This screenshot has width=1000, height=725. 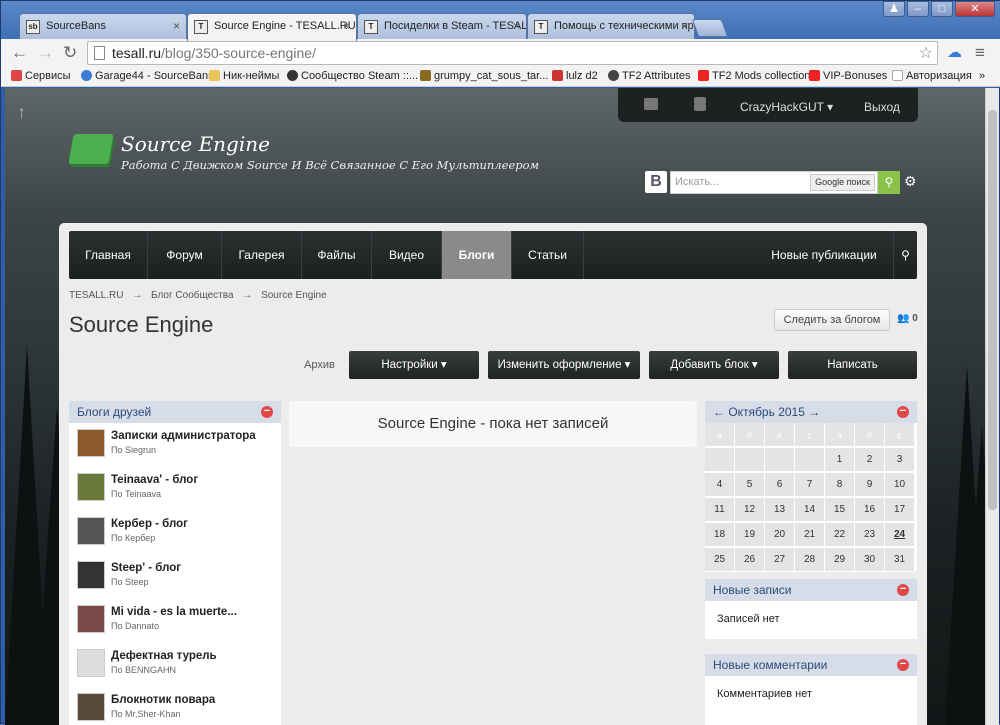 I want to click on nav-video: Видео, so click(x=407, y=255).